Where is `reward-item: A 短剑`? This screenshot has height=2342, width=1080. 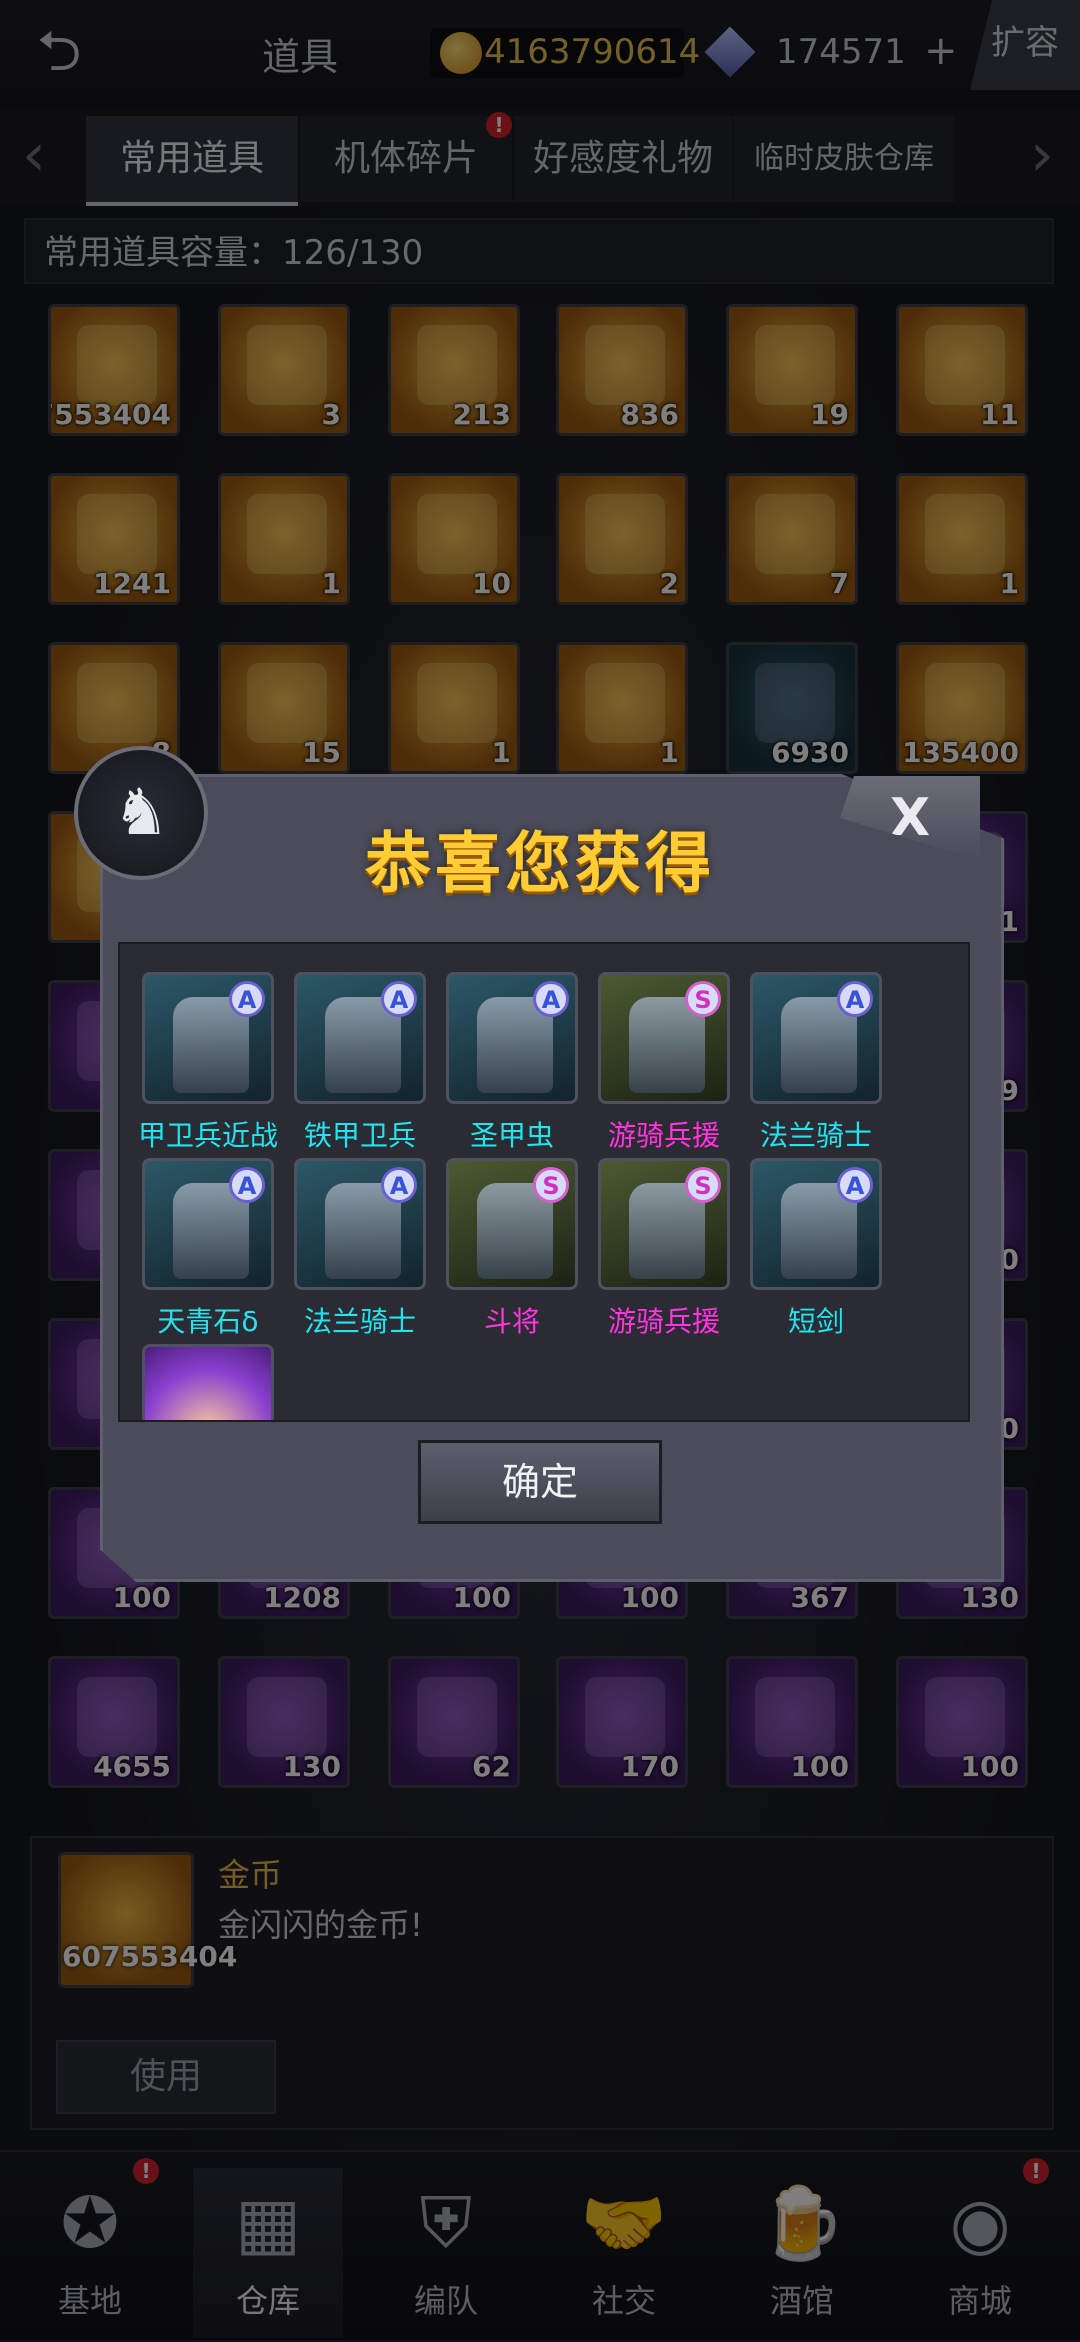 reward-item: A 短剑 is located at coordinates (816, 1249).